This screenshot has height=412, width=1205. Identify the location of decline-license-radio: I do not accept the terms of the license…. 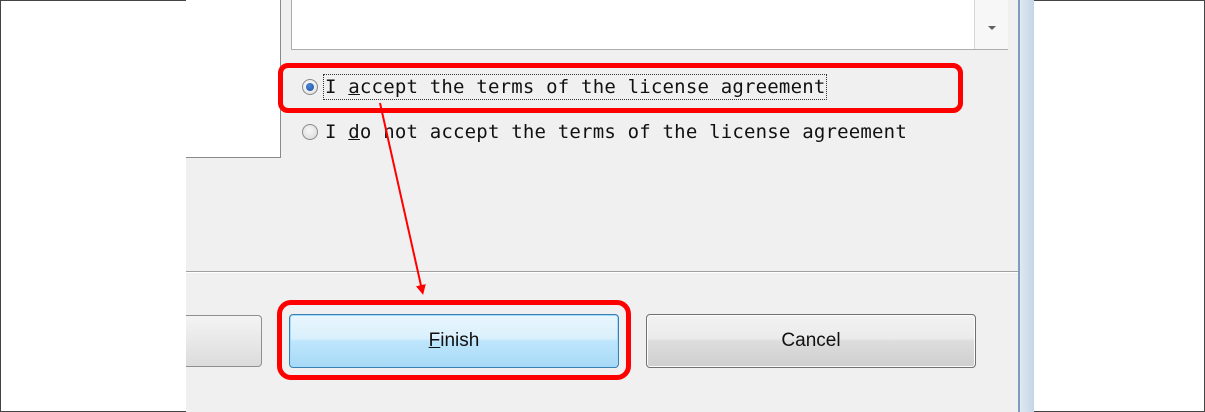
(605, 132).